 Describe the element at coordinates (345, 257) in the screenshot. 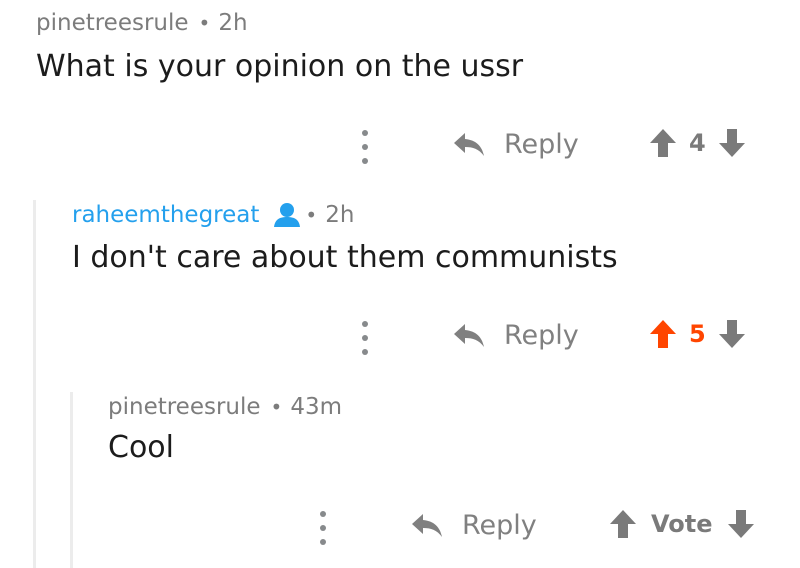

I see `comment-body: I don't care about them communists` at that location.